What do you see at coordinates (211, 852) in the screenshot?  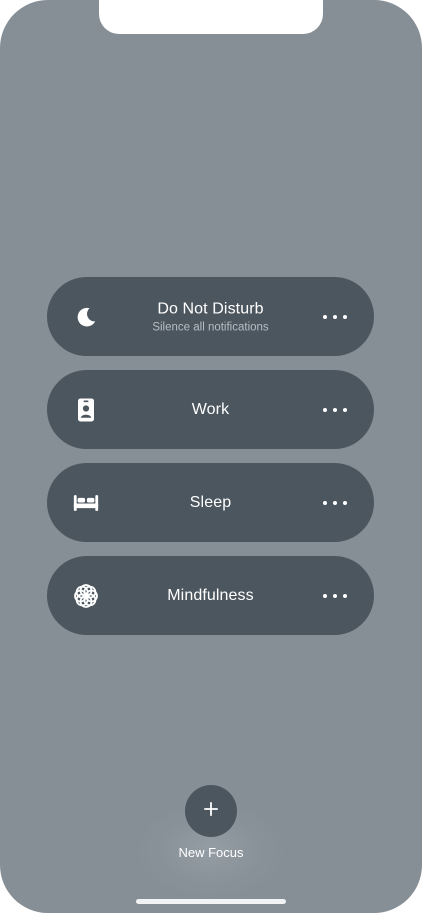 I see `new-focus-label: New Focus` at bounding box center [211, 852].